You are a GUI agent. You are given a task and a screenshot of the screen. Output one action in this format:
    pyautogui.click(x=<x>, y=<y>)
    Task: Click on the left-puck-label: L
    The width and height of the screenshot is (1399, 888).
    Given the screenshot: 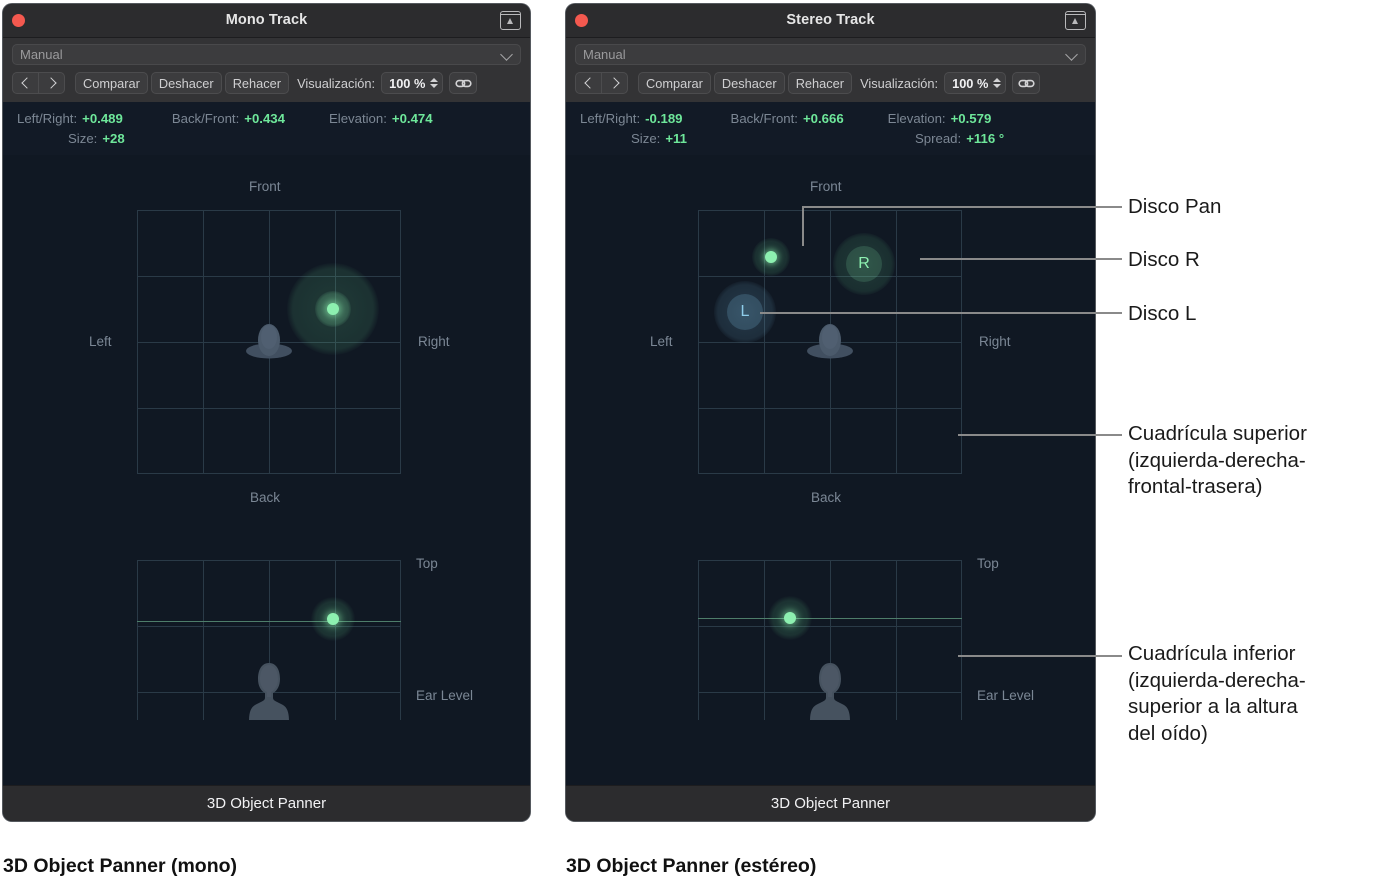 What is the action you would take?
    pyautogui.click(x=745, y=312)
    